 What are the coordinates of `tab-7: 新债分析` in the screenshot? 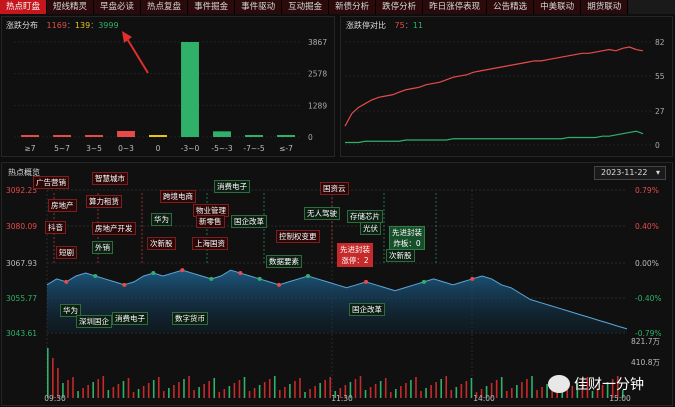 It's located at (353, 7).